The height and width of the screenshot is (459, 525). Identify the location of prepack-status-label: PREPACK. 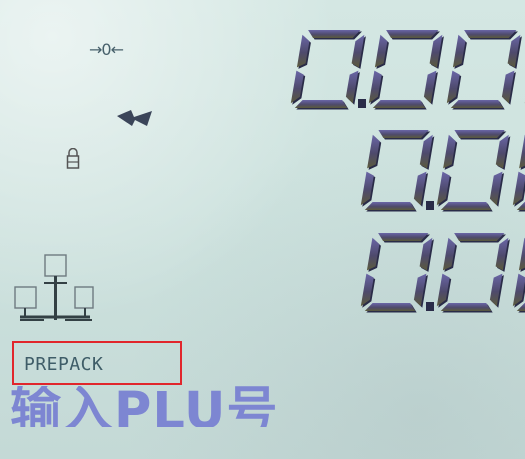
(64, 364).